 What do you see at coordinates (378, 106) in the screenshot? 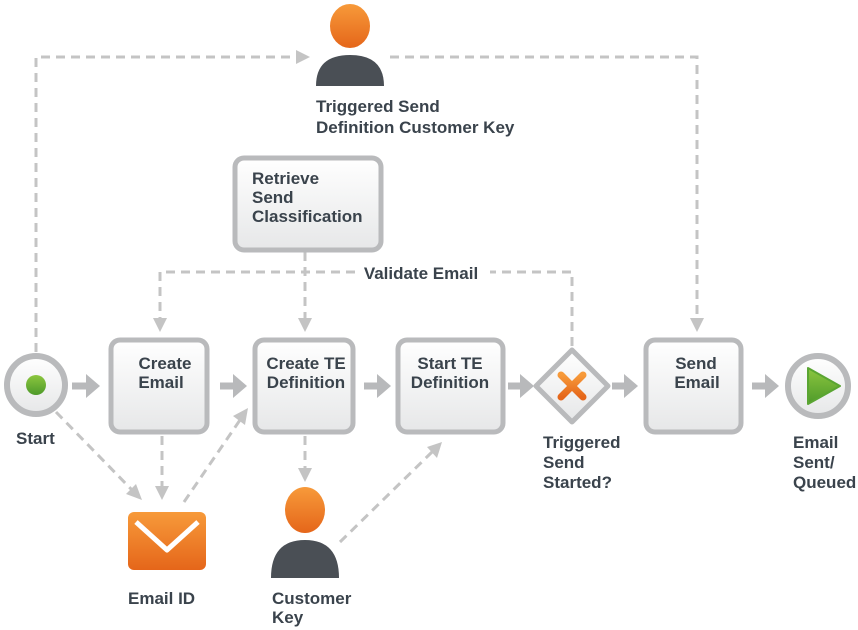
I see `svg-text: Triggered Send` at bounding box center [378, 106].